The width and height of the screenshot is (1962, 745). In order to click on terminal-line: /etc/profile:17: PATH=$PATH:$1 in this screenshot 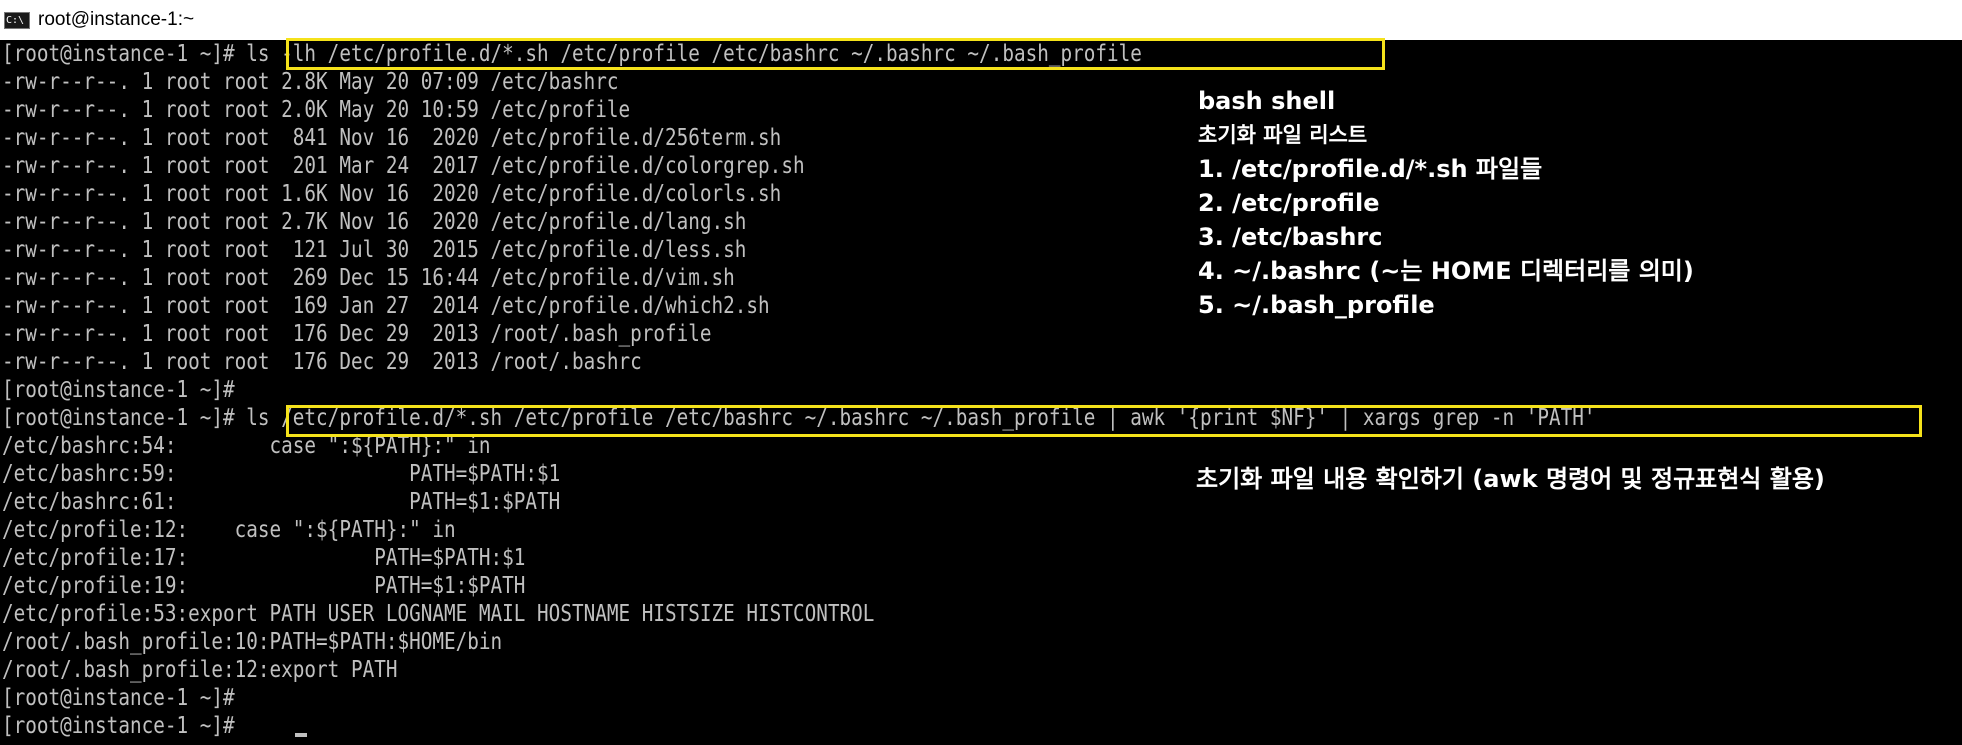, I will do `click(264, 558)`.